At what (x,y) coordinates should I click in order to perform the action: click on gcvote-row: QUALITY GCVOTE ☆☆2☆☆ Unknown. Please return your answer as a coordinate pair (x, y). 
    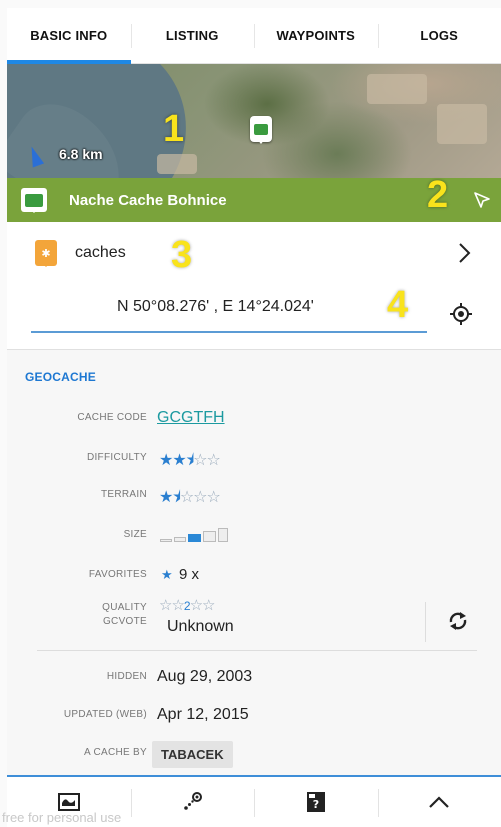
    Looking at the image, I should click on (254, 621).